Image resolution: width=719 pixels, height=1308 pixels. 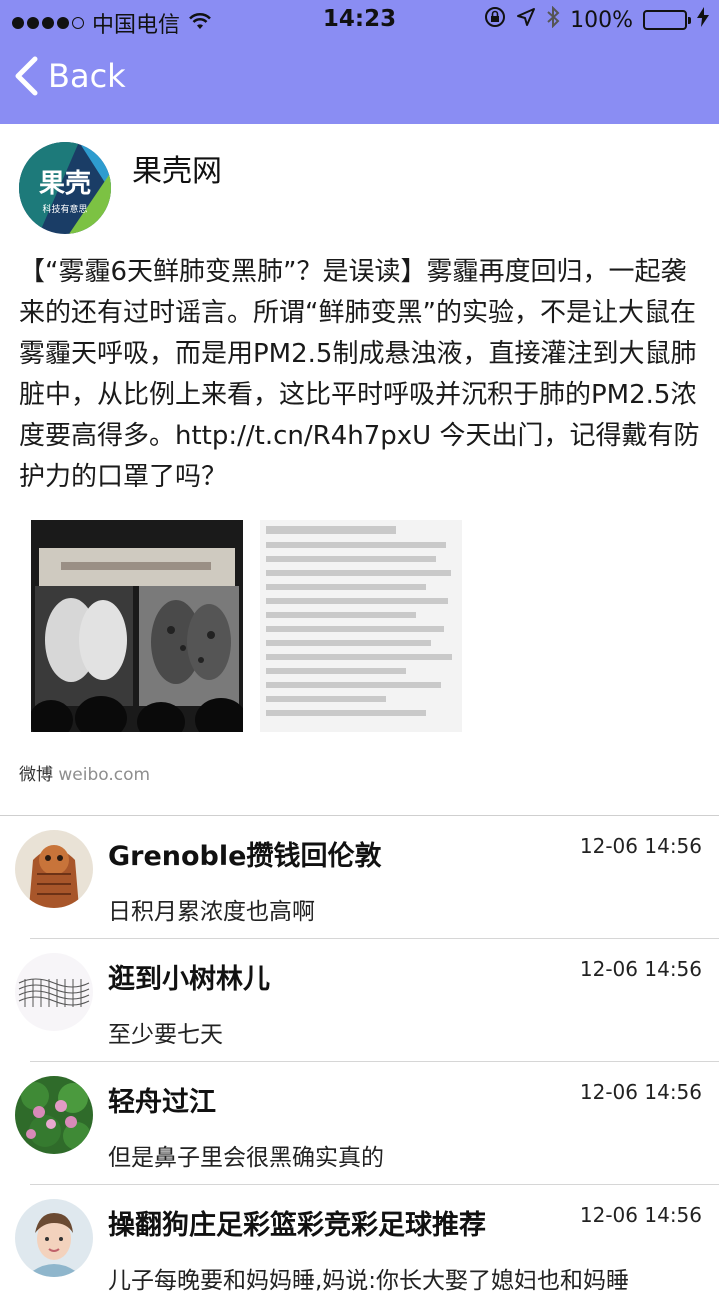 I want to click on back-label: Back, so click(x=87, y=76).